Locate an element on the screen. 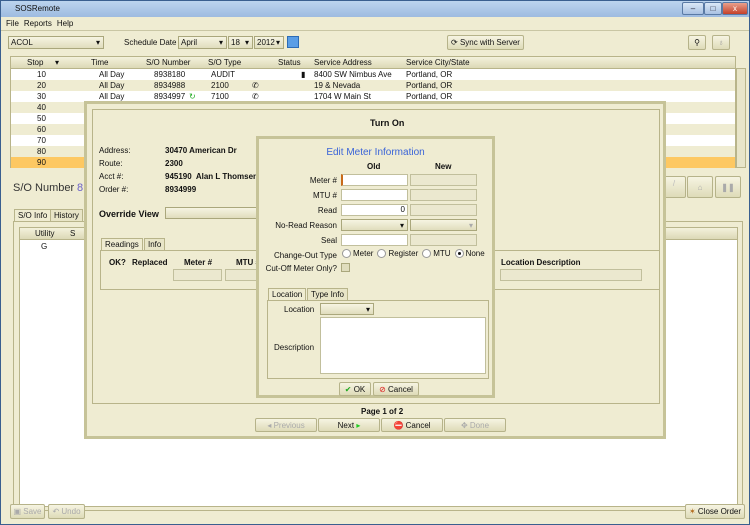 This screenshot has height=525, width=750. col-replaced: Replaced is located at coordinates (150, 262).